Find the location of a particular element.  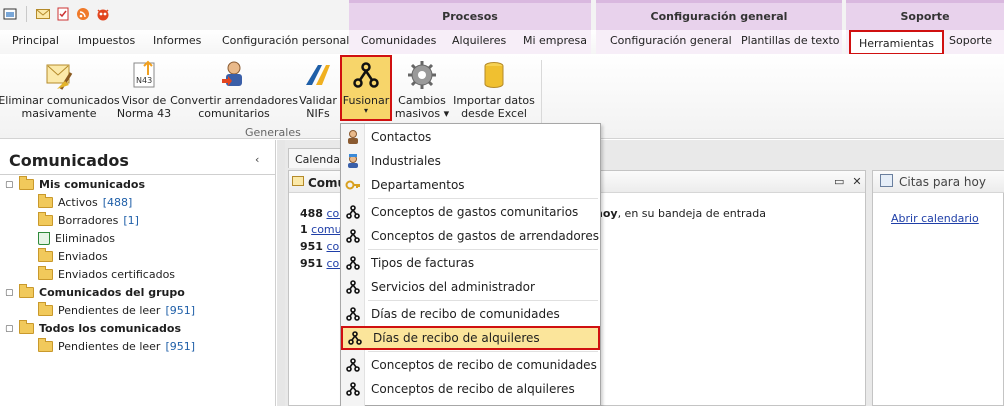

tab-config-personal: Configuración personal is located at coordinates (285, 40).